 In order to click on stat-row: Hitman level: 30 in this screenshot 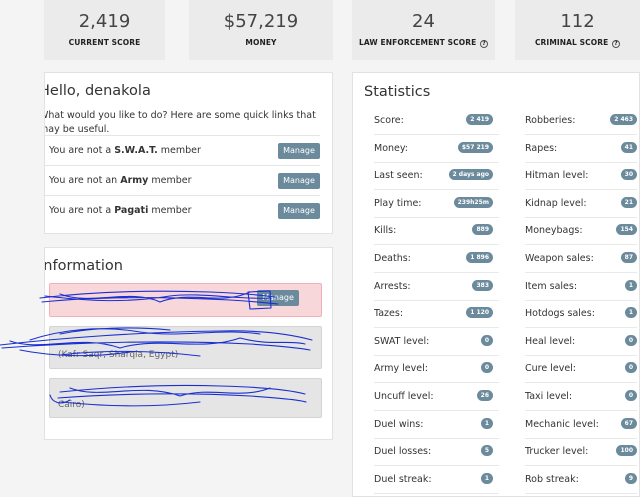, I will do `click(581, 176)`.